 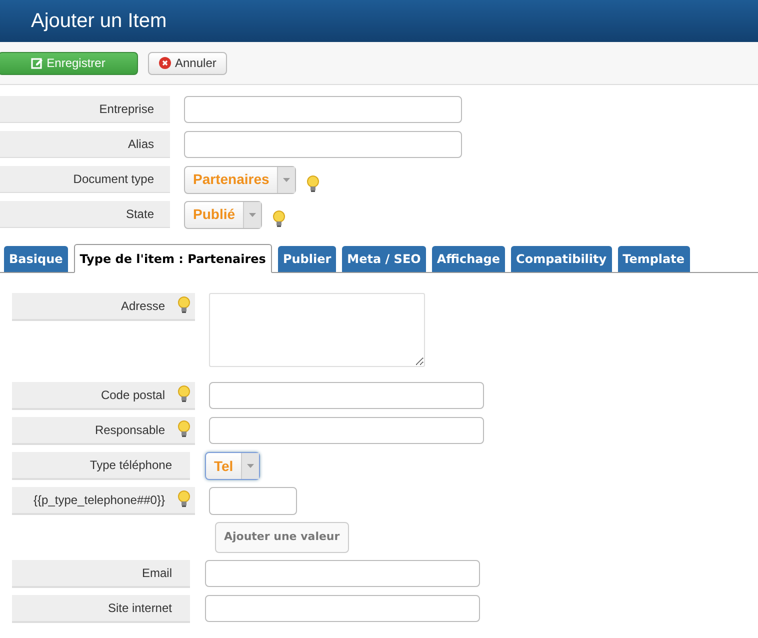 What do you see at coordinates (384, 259) in the screenshot?
I see `tab: Meta / SEO` at bounding box center [384, 259].